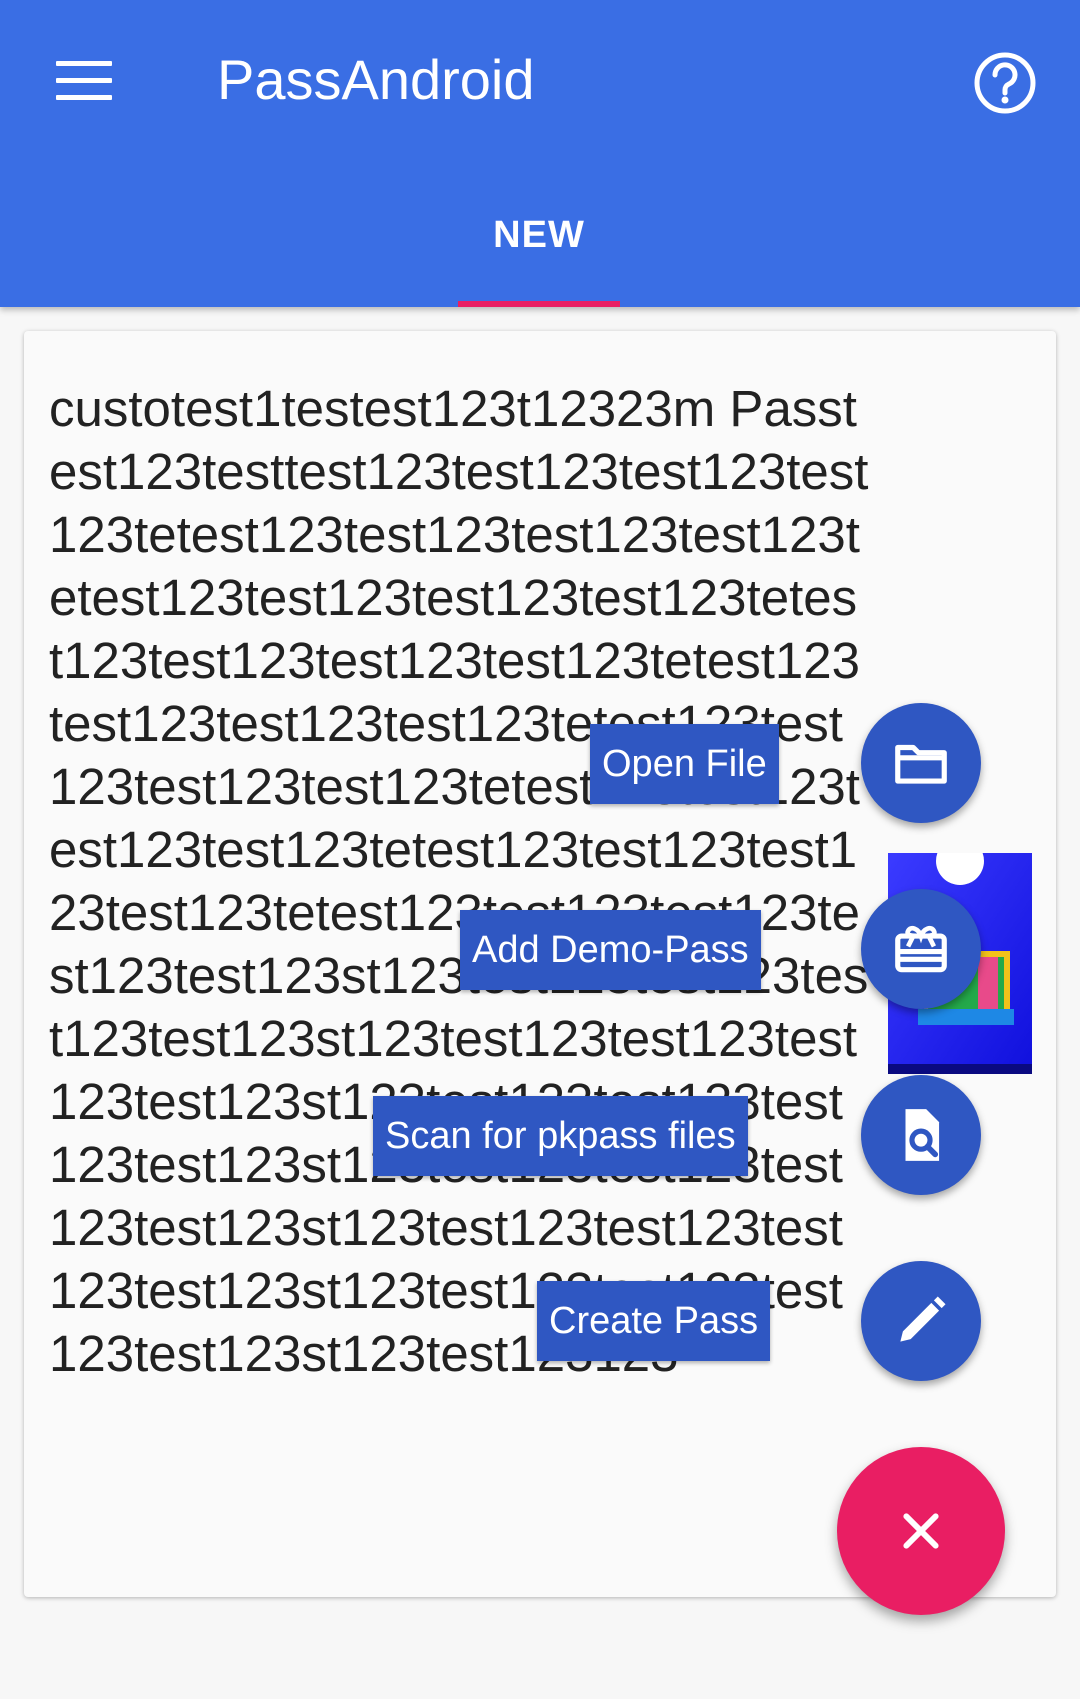  Describe the element at coordinates (684, 764) in the screenshot. I see `open-file-label: Open File` at that location.